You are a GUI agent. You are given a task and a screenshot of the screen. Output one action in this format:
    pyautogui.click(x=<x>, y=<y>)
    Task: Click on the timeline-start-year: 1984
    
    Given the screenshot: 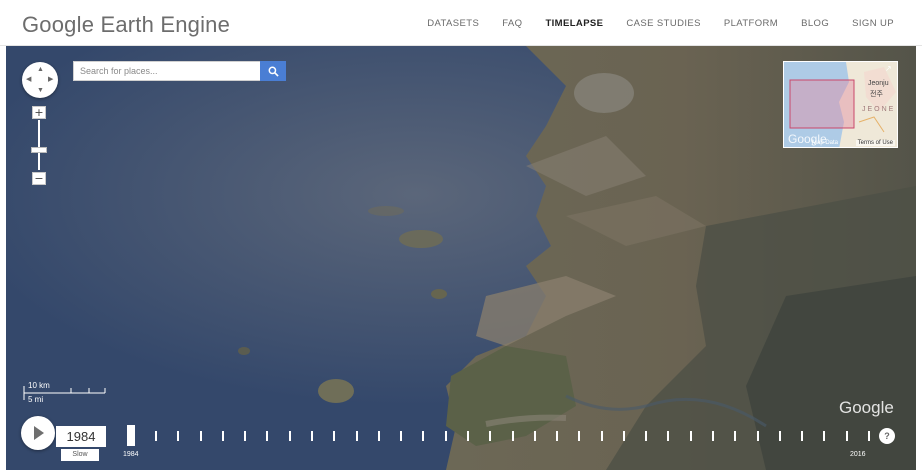 What is the action you would take?
    pyautogui.click(x=131, y=454)
    